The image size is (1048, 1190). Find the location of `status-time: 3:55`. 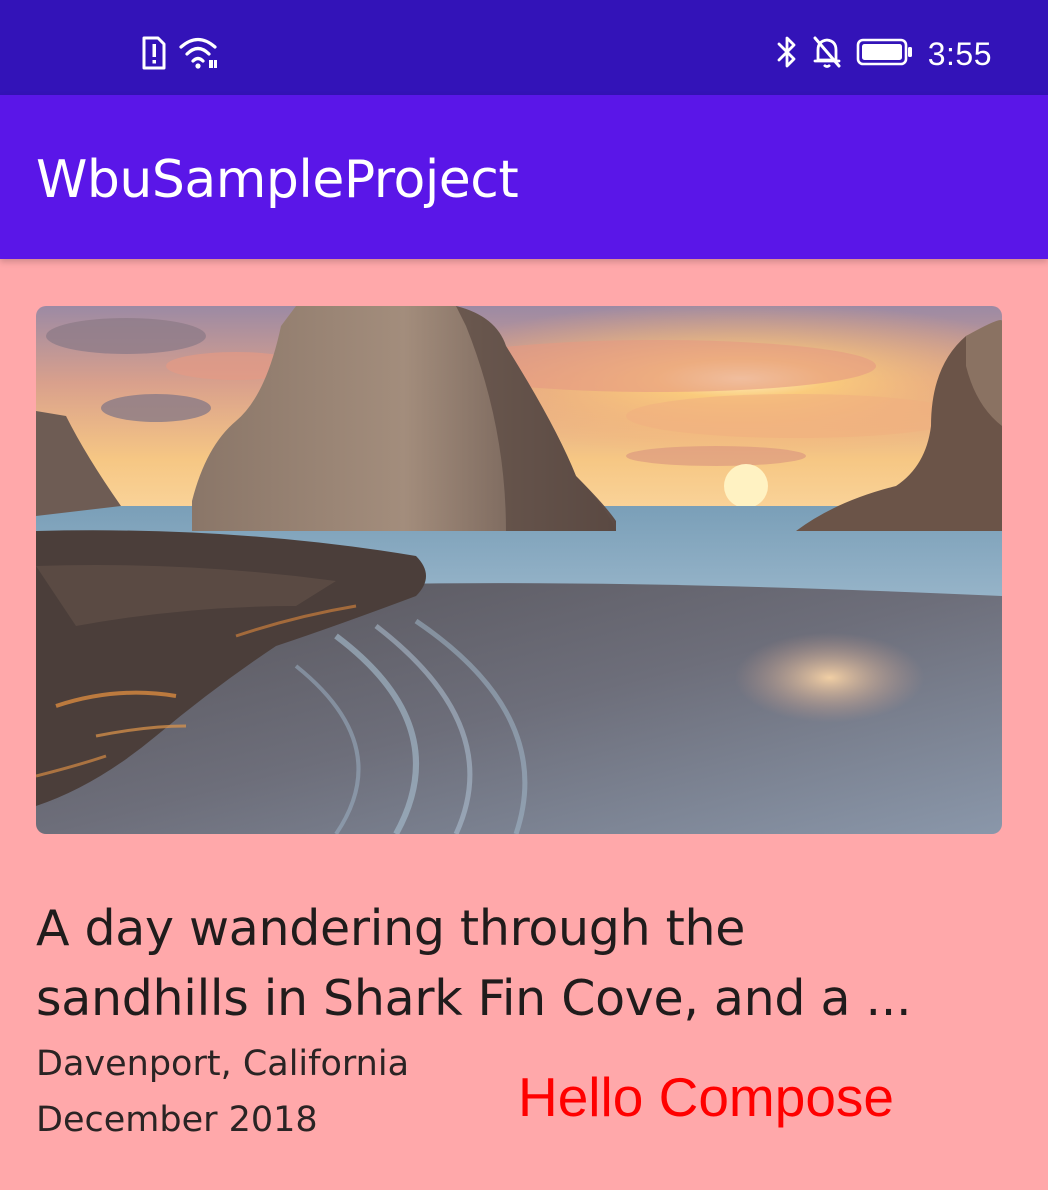

status-time: 3:55 is located at coordinates (959, 54).